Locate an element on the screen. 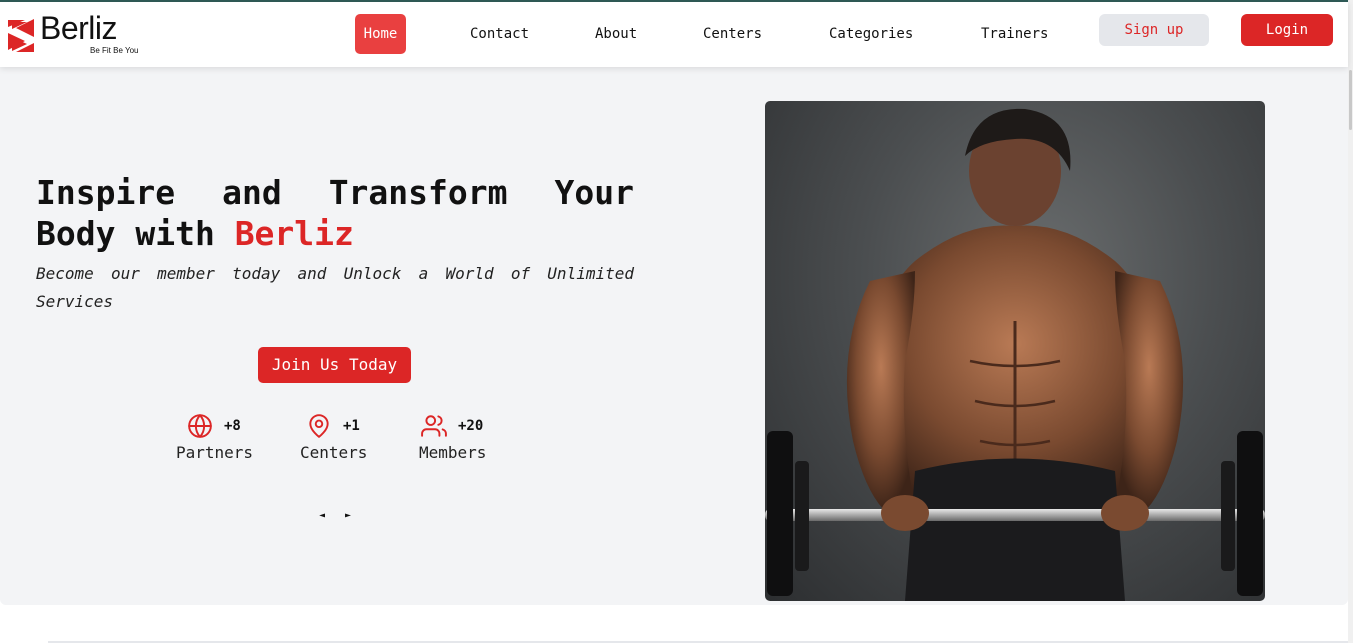 The width and height of the screenshot is (1353, 643). join-us-button: Join Us Today is located at coordinates (334, 365).